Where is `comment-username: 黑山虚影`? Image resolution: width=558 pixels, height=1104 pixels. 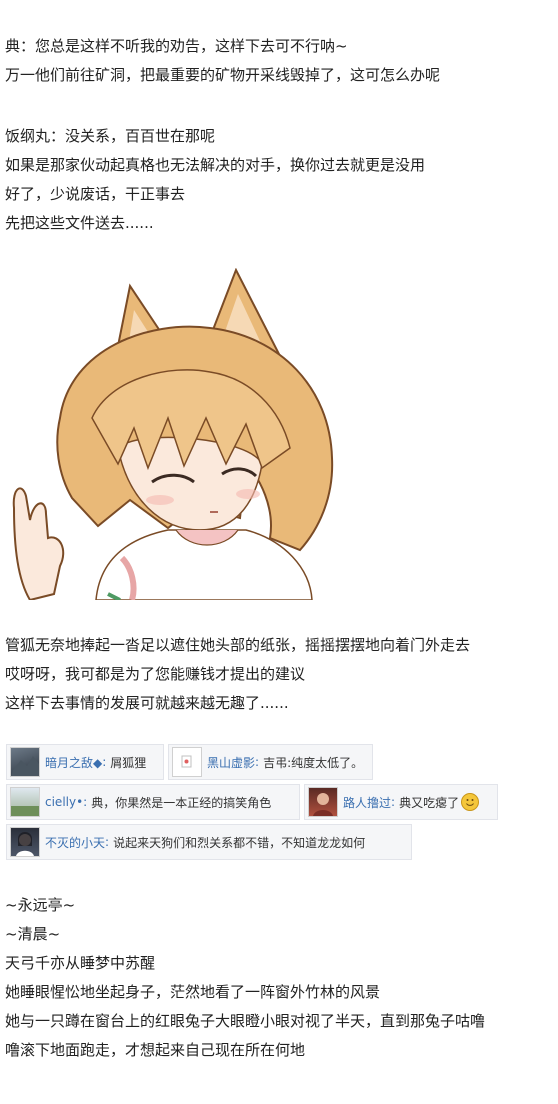 comment-username: 黑山虚影 is located at coordinates (231, 762).